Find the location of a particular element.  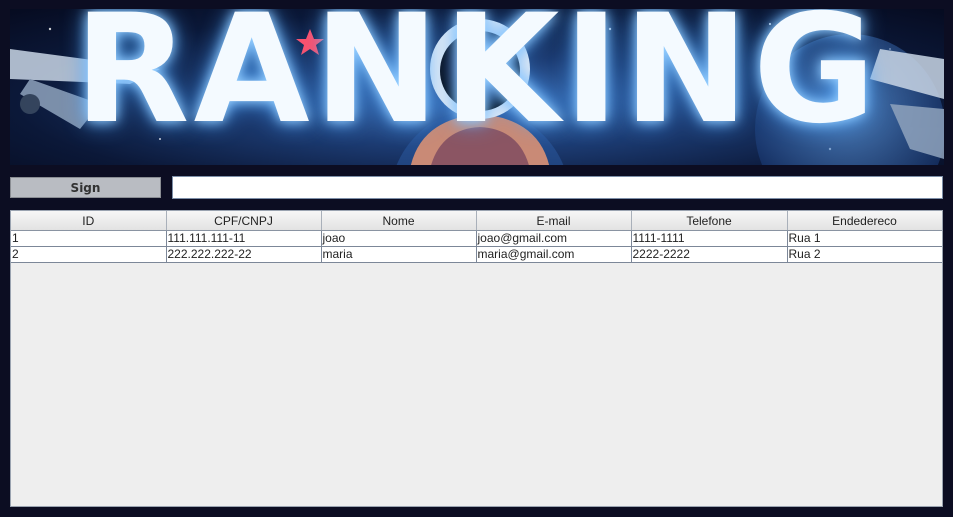

sign-button: Sign is located at coordinates (85, 187).